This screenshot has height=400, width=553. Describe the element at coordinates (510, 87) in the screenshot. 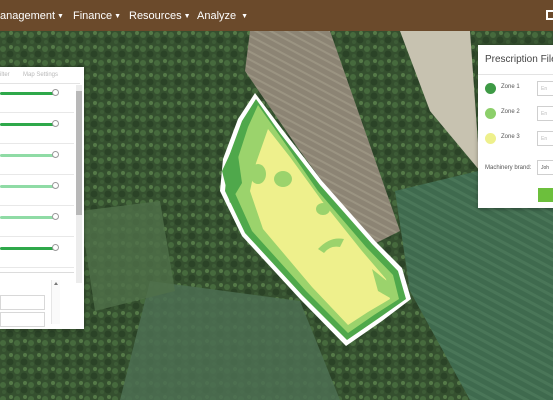

I see `zone-1-label: Zone 1` at that location.